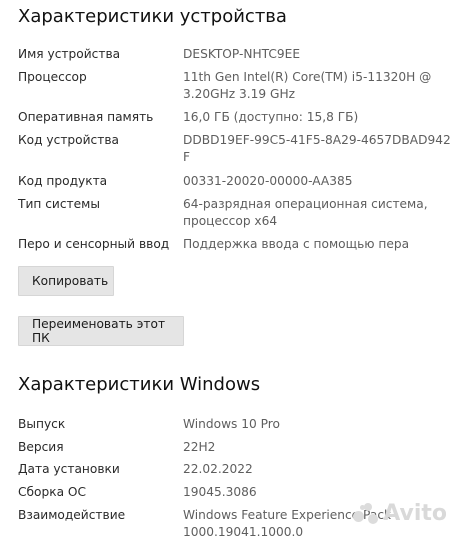 This screenshot has width=455, height=541. What do you see at coordinates (268, 181) in the screenshot?
I see `product-id-value: 00331-20020-00000-AA385` at bounding box center [268, 181].